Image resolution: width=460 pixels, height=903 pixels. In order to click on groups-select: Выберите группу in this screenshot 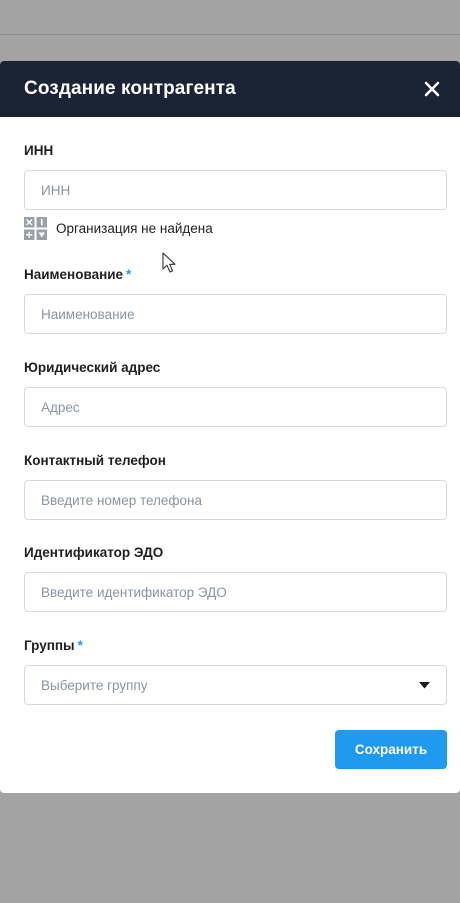, I will do `click(235, 685)`.